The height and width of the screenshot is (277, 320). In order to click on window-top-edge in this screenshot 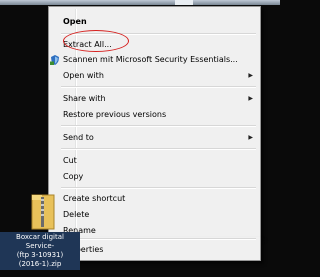, I will do `click(140, 2)`.